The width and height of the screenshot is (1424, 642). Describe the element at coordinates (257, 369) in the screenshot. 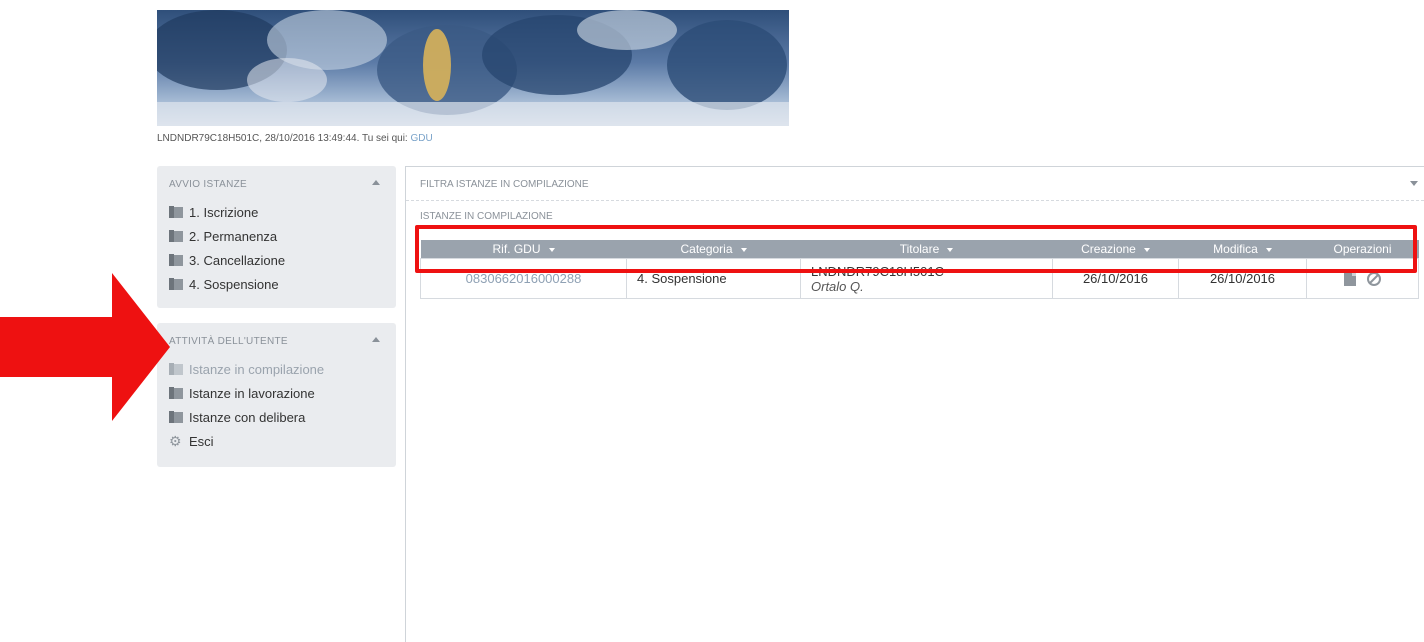

I see `sidebar-item-label: Istanze in compilazione` at that location.